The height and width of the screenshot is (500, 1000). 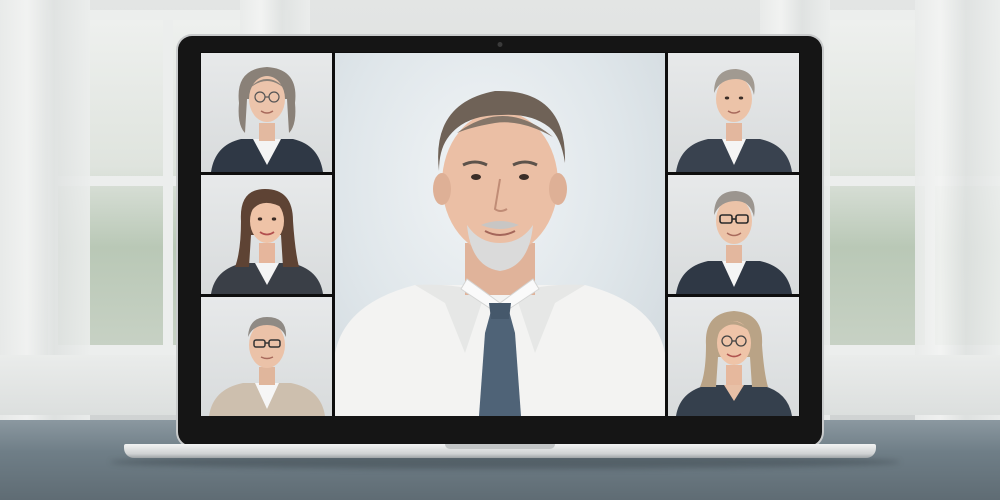 I want to click on laptop-notch, so click(x=500, y=446).